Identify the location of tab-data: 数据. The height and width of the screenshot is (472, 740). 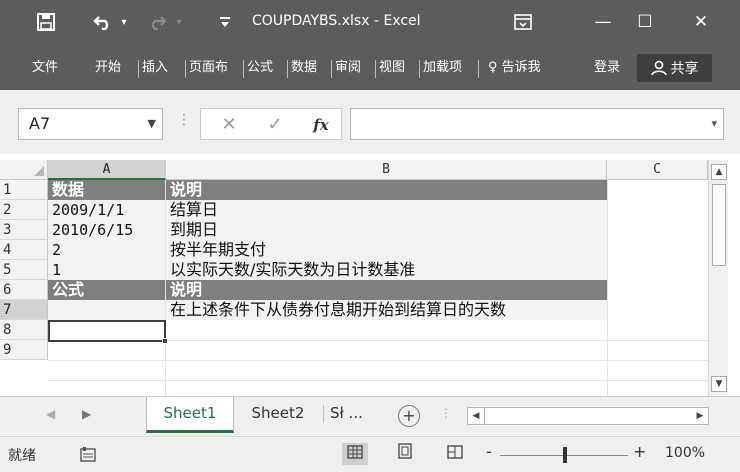
(304, 68).